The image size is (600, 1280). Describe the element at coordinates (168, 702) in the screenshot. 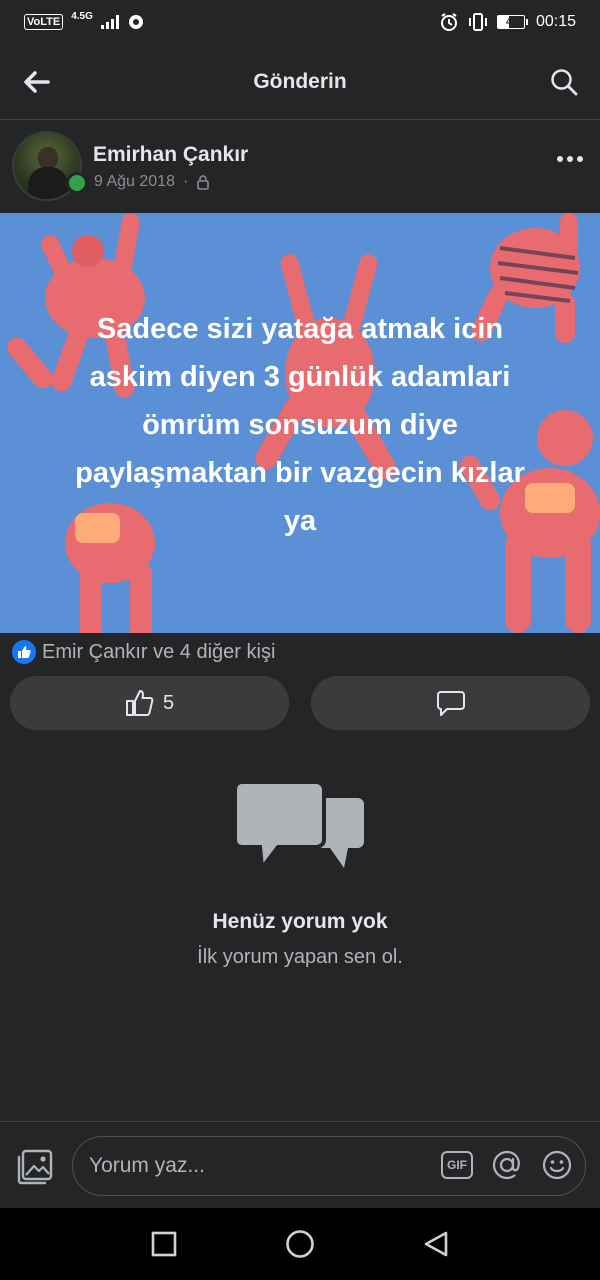

I see `like-count: 5` at that location.